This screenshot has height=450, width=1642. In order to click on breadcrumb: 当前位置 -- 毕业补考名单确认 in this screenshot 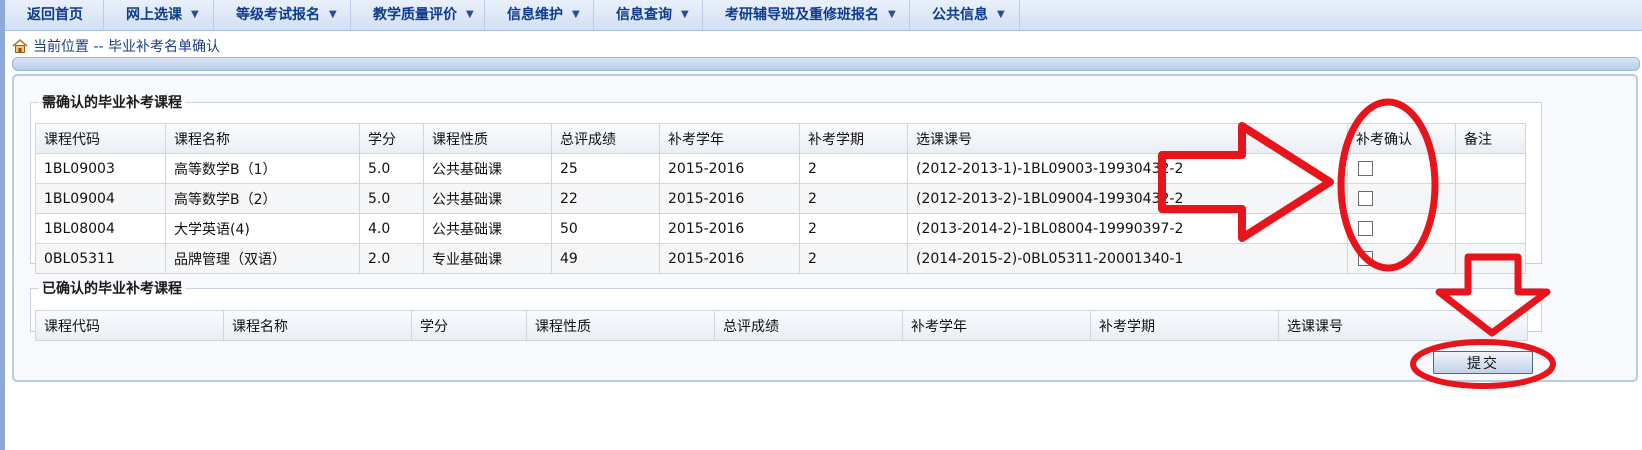, I will do `click(116, 46)`.